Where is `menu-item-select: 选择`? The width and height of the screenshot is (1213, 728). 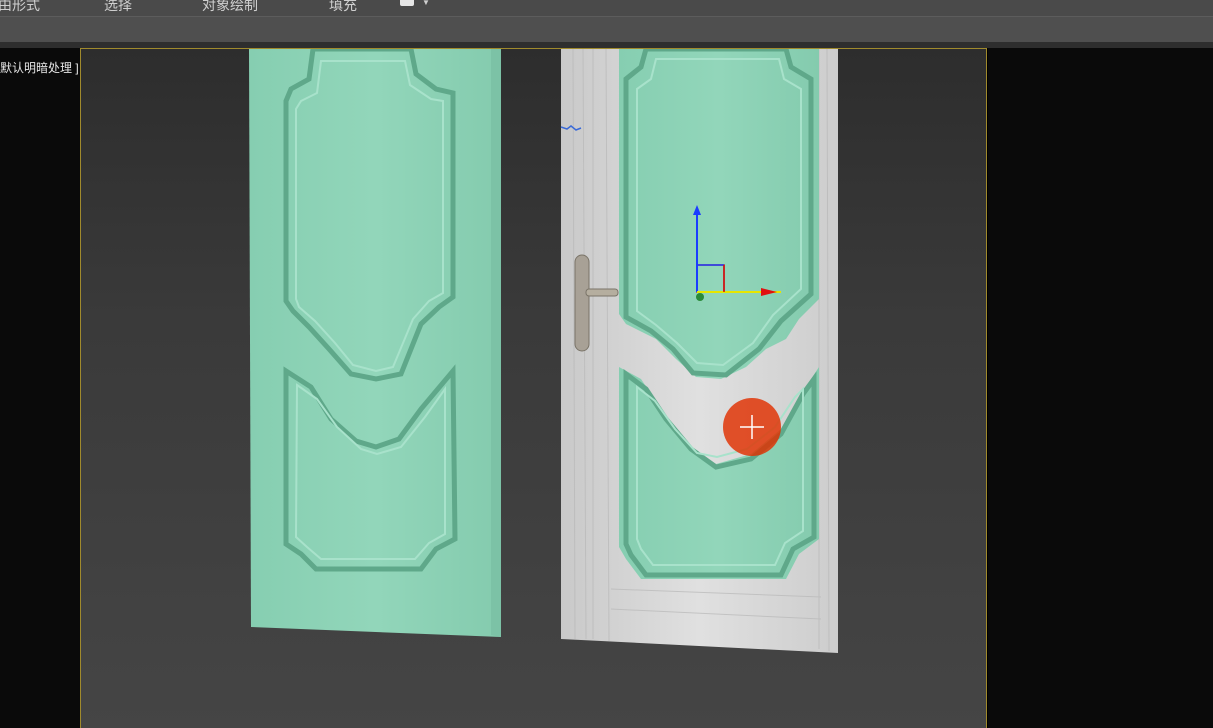
menu-item-select: 选择 is located at coordinates (118, 7).